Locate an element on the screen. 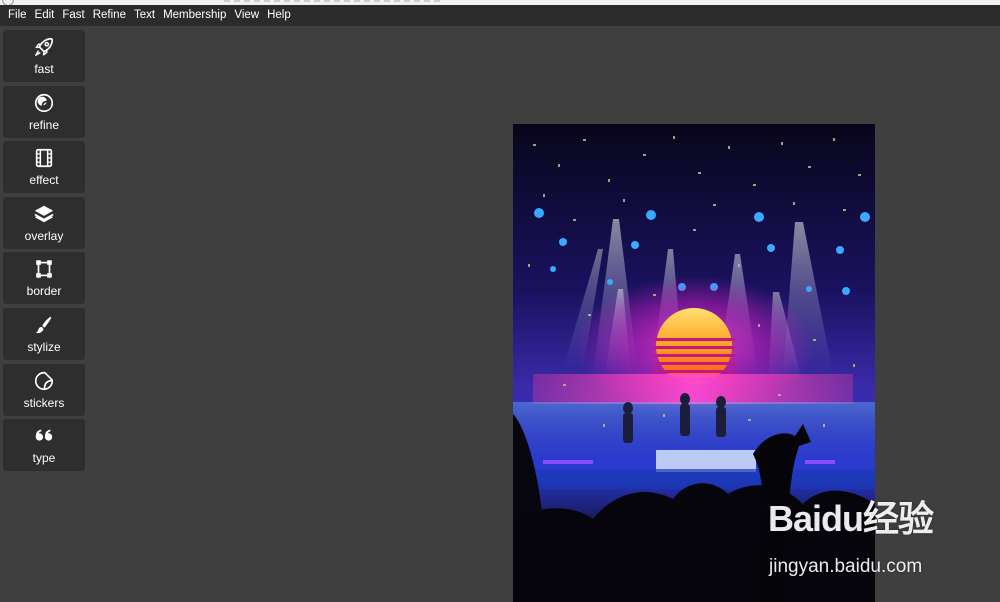 This screenshot has width=1000, height=602. tool-effect-label: effect is located at coordinates (44, 180).